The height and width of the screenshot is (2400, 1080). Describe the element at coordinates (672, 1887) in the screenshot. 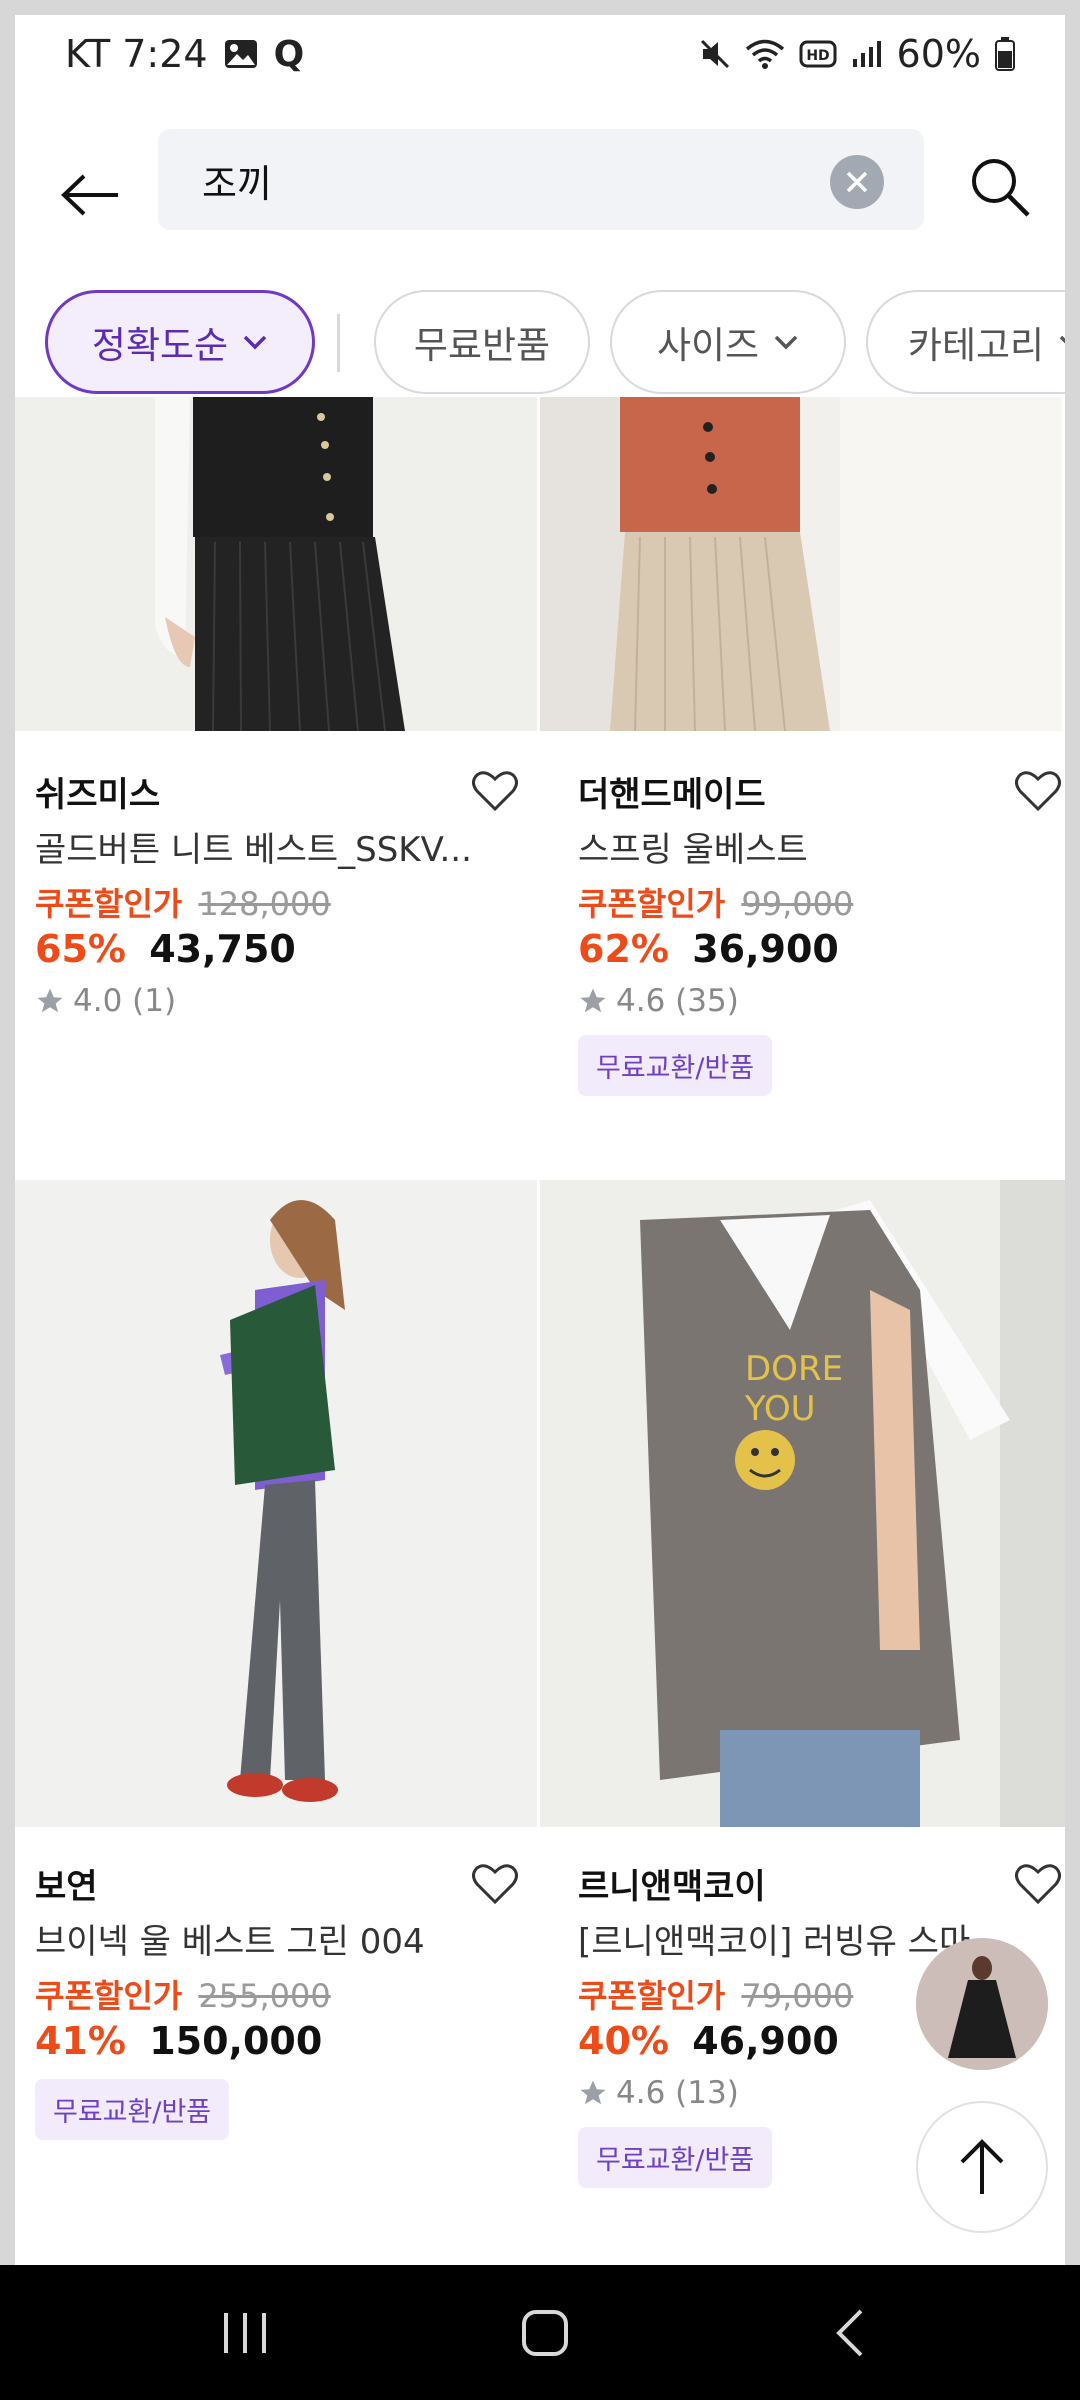

I see `brand-name: 르니앤맥코이` at that location.